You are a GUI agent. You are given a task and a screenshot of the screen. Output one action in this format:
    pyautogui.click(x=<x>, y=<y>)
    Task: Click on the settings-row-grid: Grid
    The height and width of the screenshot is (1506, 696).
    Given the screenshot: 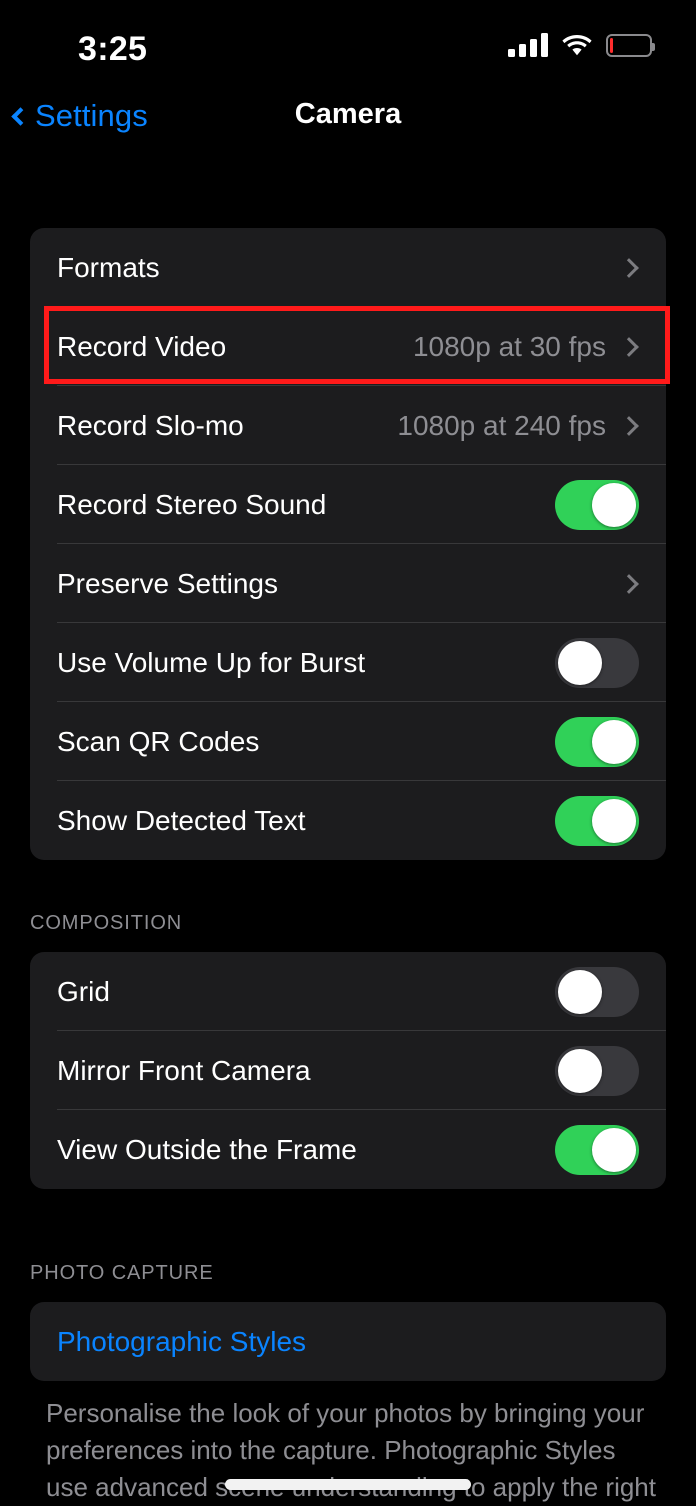 What is the action you would take?
    pyautogui.click(x=348, y=991)
    